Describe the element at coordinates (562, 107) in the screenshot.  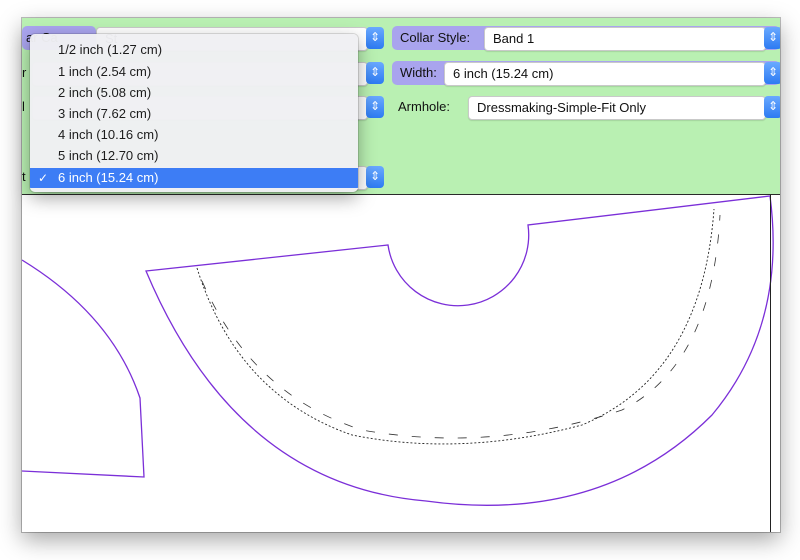
I see `armhole-value: Dressmaking-Simple-Fit Only` at that location.